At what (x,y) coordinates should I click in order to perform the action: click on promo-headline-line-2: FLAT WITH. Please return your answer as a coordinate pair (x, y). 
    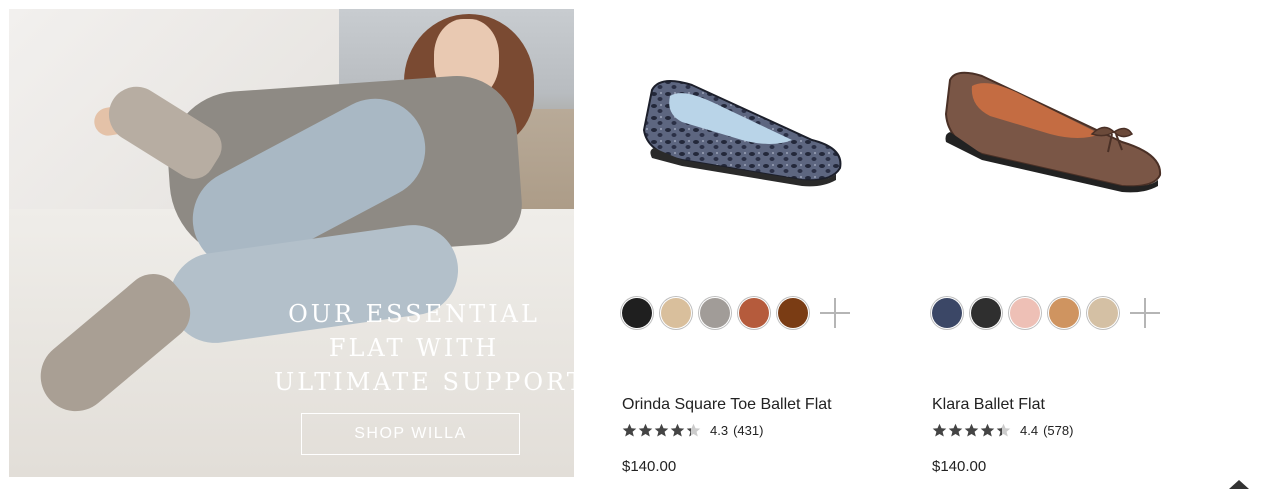
    Looking at the image, I should click on (414, 348).